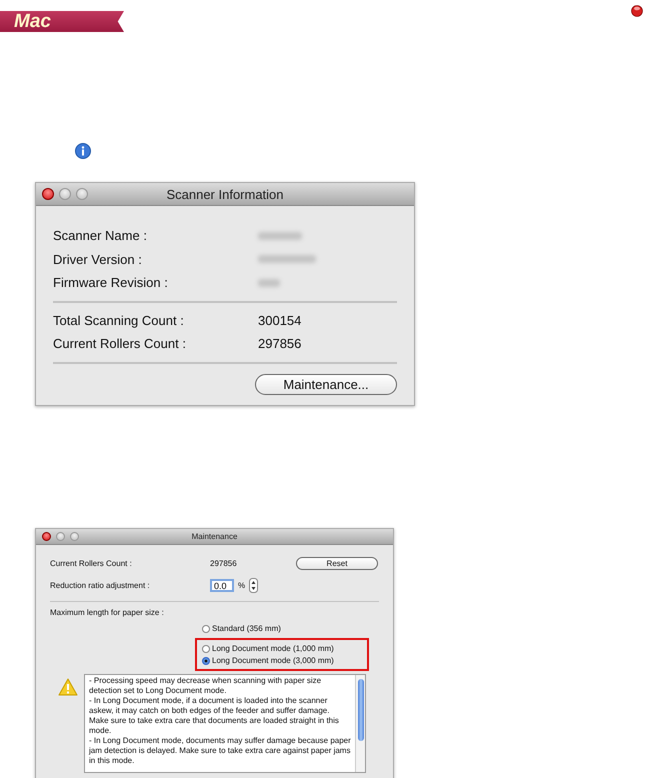  What do you see at coordinates (215, 536) in the screenshot?
I see `window-title: Maintenance` at bounding box center [215, 536].